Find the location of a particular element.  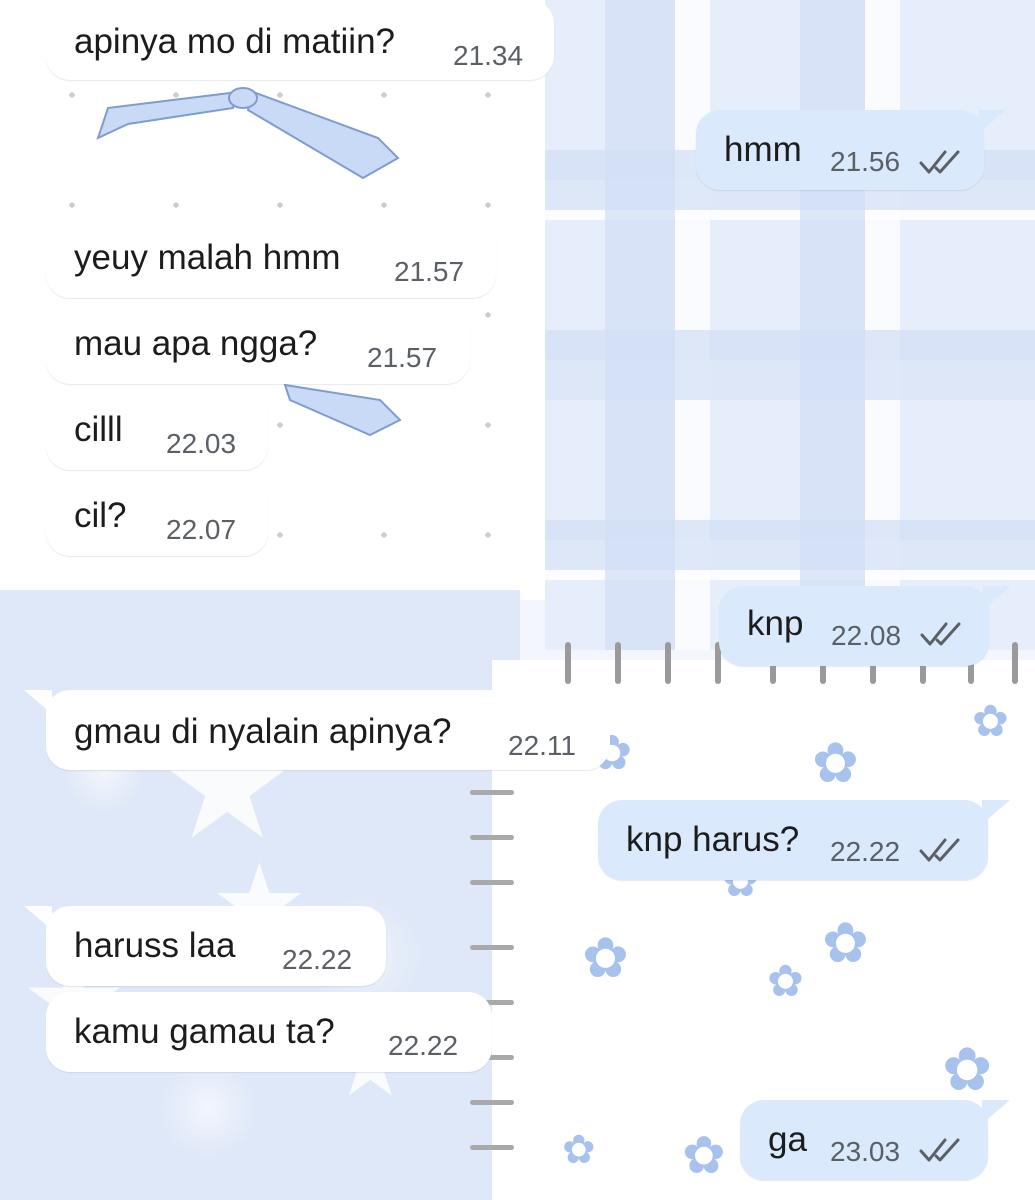

message-text: knp is located at coordinates (775, 623).